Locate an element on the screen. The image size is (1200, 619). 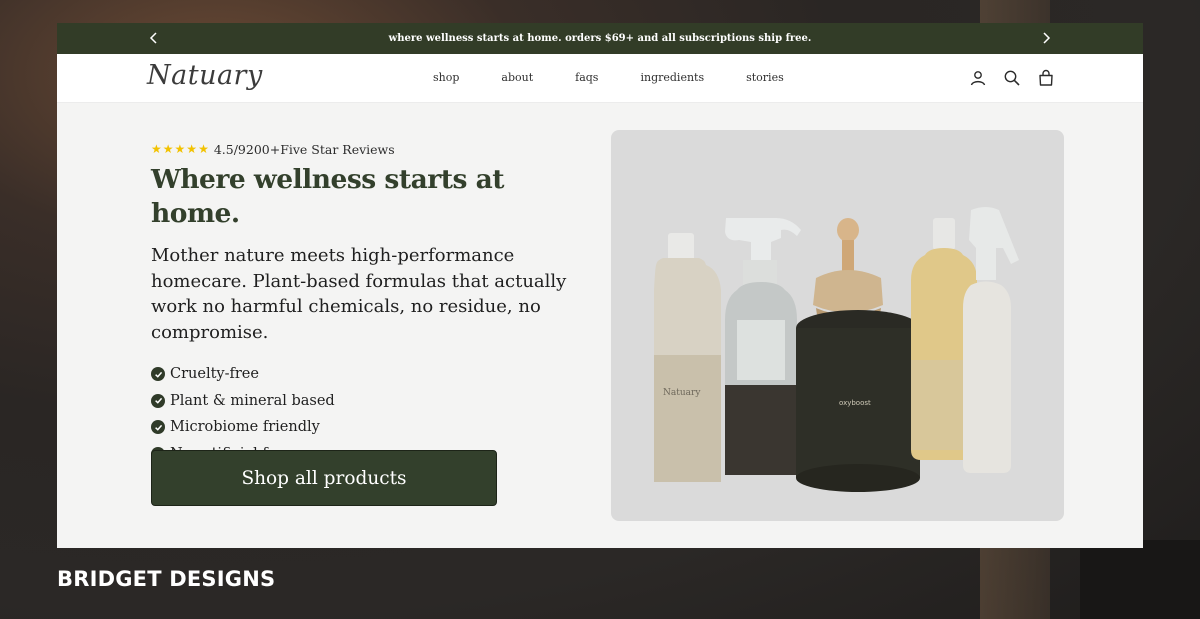
feature-label: Microbiome friendly is located at coordinates (245, 427).